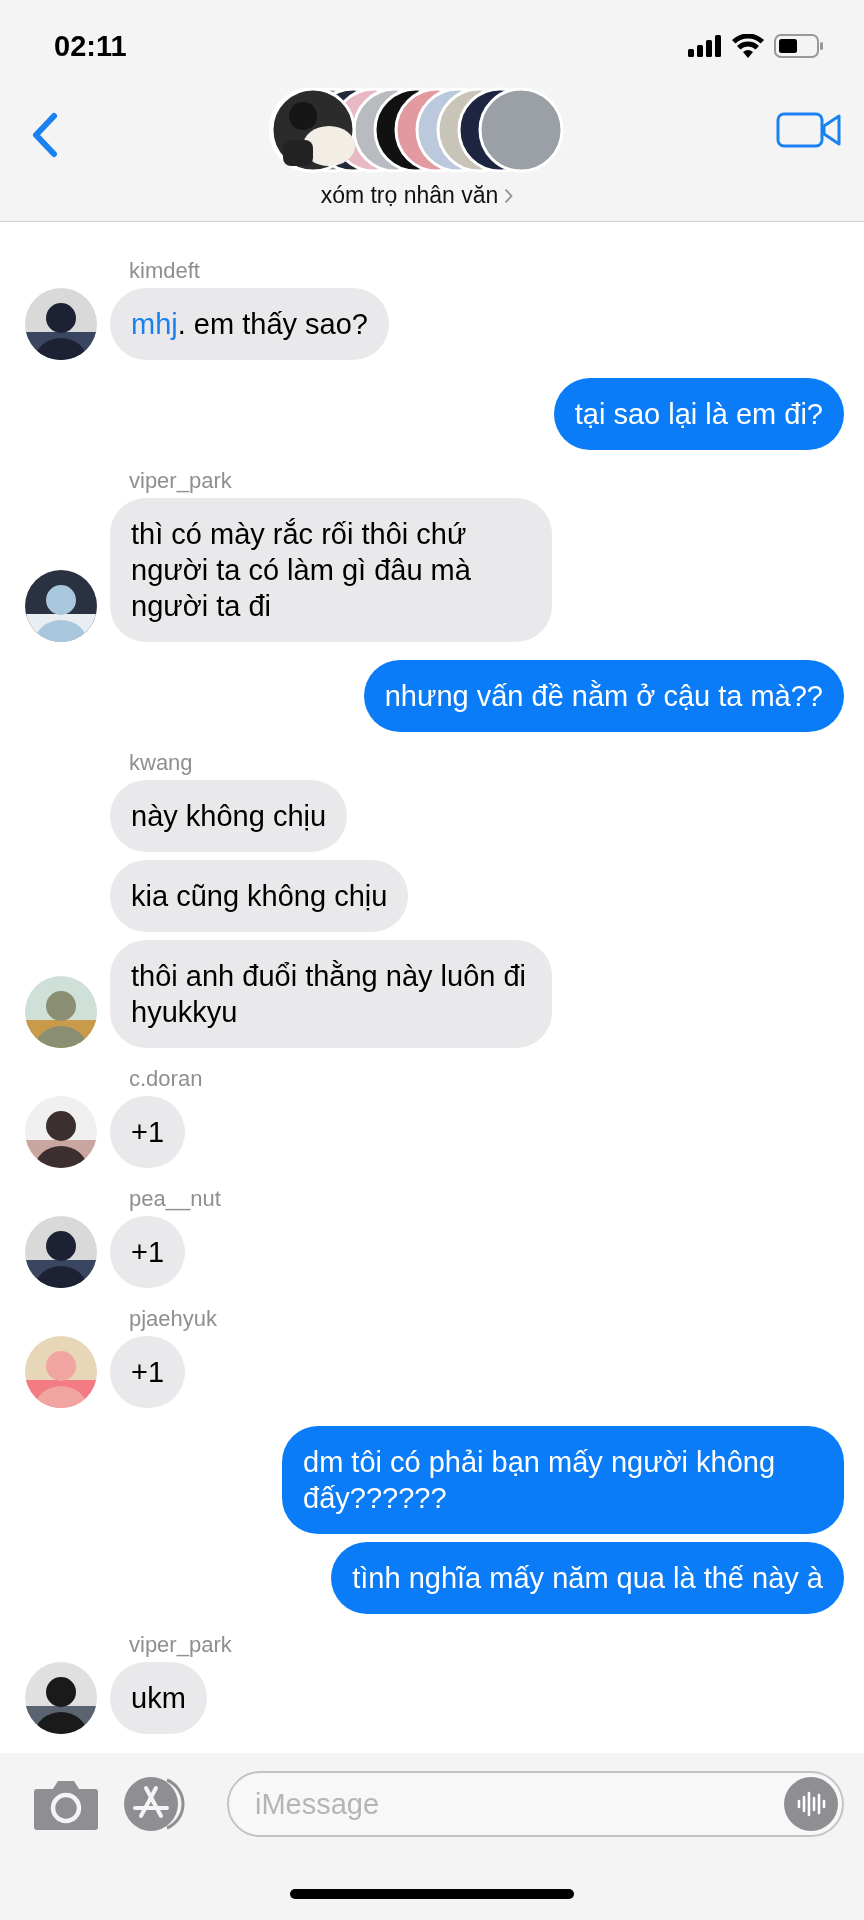  What do you see at coordinates (748, 46) in the screenshot?
I see `wifi-icon` at bounding box center [748, 46].